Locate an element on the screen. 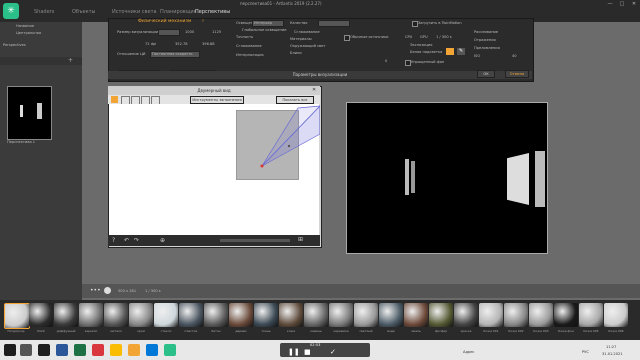 Image resolution: width=640 pixels, height=360 pixels. material-label: диффузный is located at coordinates (66, 331).